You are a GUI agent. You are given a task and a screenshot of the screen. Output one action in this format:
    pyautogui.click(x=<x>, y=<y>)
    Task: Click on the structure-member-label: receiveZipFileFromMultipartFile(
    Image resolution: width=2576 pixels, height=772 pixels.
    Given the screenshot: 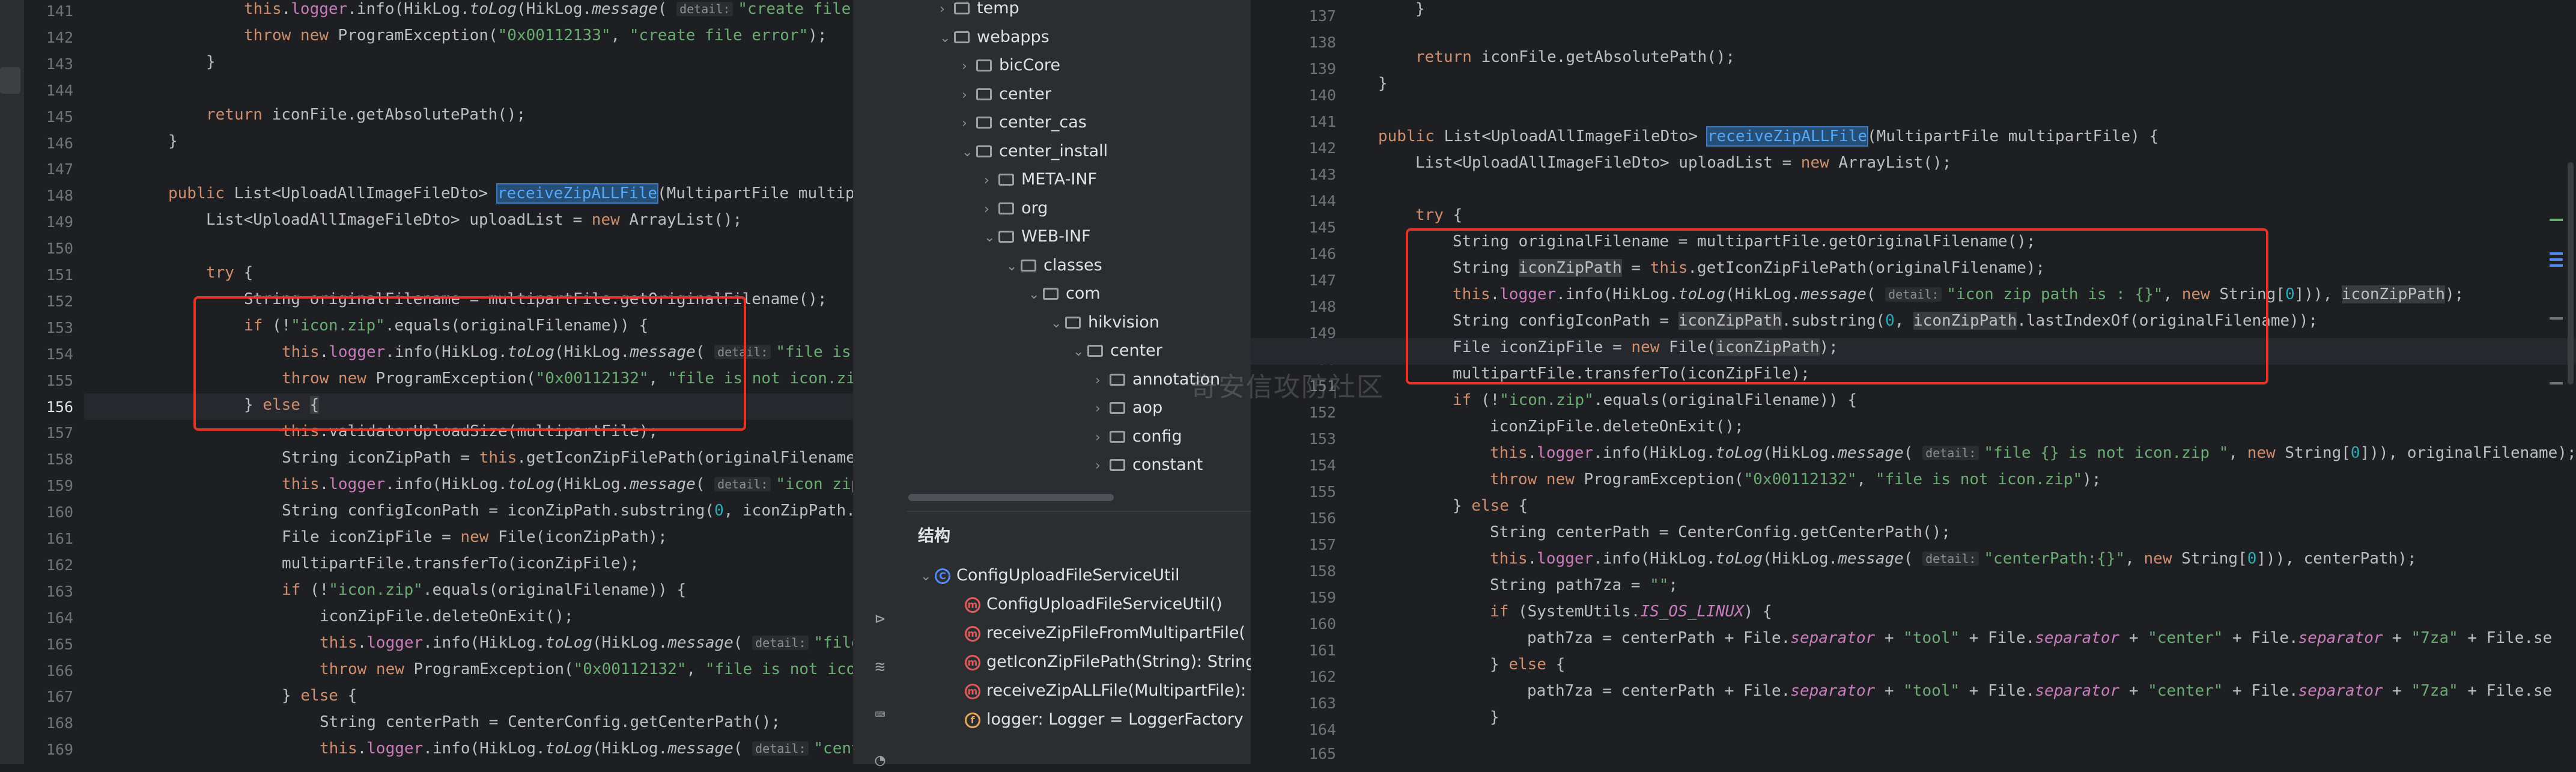 What is the action you would take?
    pyautogui.click(x=1115, y=633)
    